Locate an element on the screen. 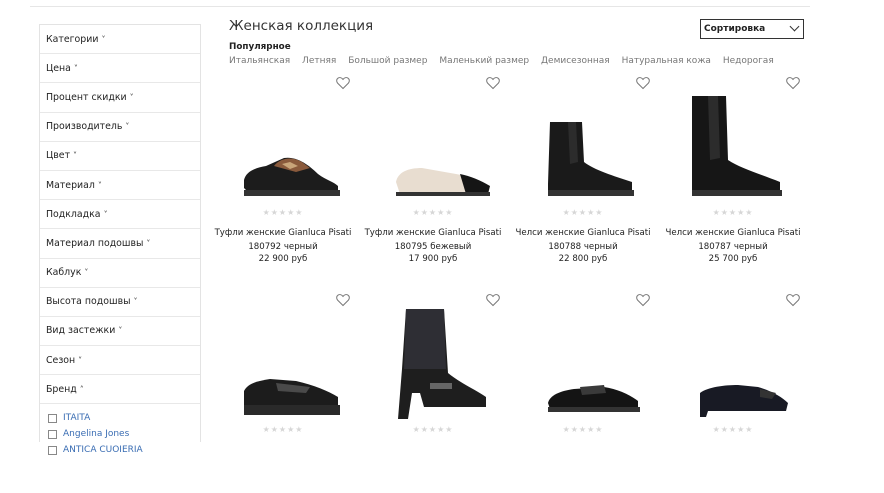  product-price: 25 700 руб is located at coordinates (733, 259).